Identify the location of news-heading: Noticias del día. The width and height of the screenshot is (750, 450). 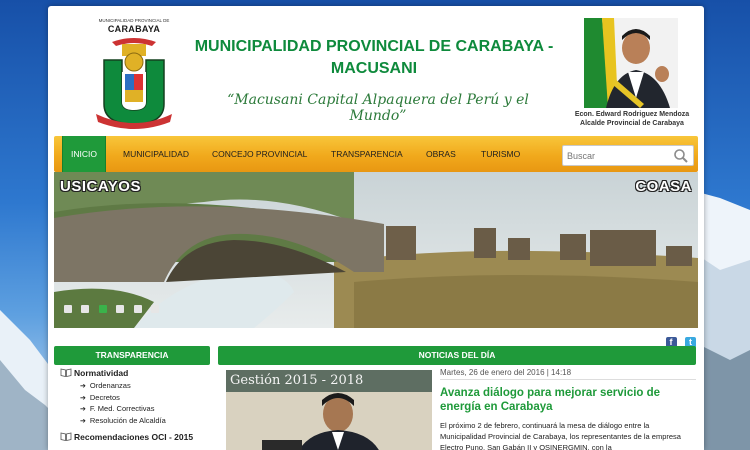
(457, 355).